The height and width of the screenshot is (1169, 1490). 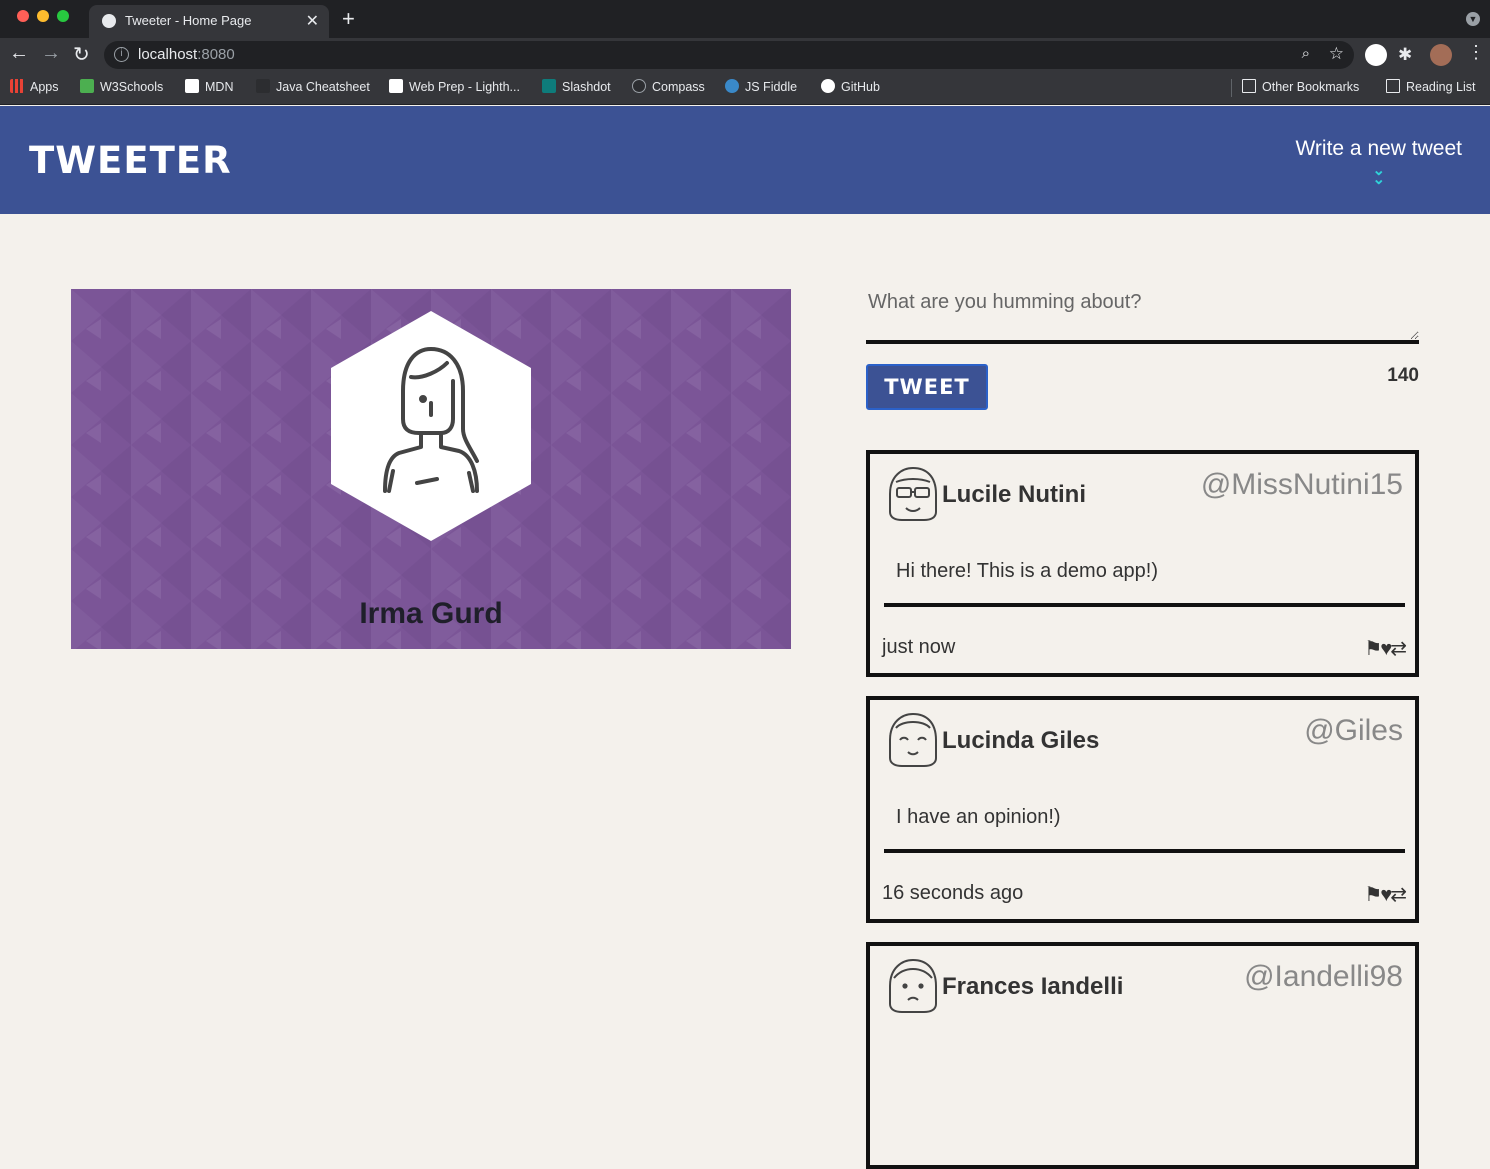 What do you see at coordinates (81, 54) in the screenshot?
I see `reload-icon: ↻` at bounding box center [81, 54].